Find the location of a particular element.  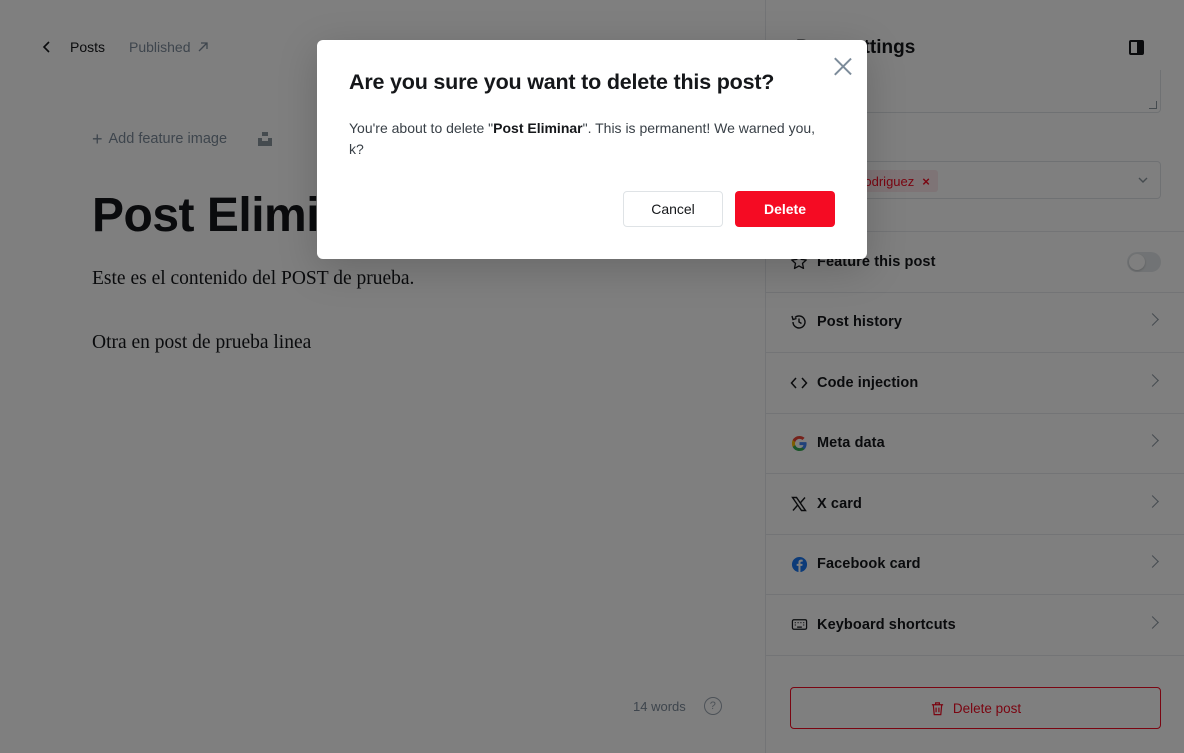

close-icon is located at coordinates (843, 66).